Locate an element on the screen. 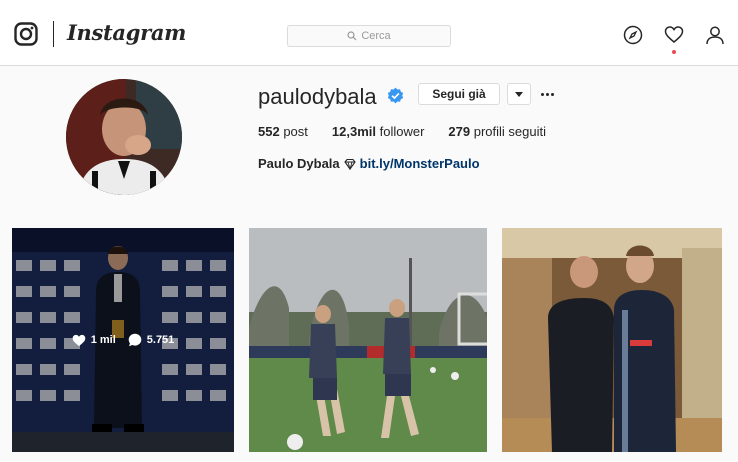 The width and height of the screenshot is (738, 462). stat-label: post is located at coordinates (295, 131).